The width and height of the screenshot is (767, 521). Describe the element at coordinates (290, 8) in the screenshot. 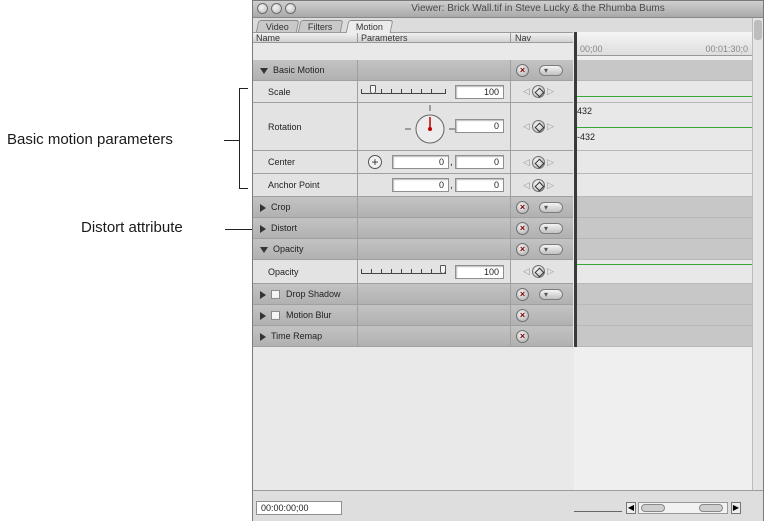

I see `zoom-window-button` at that location.